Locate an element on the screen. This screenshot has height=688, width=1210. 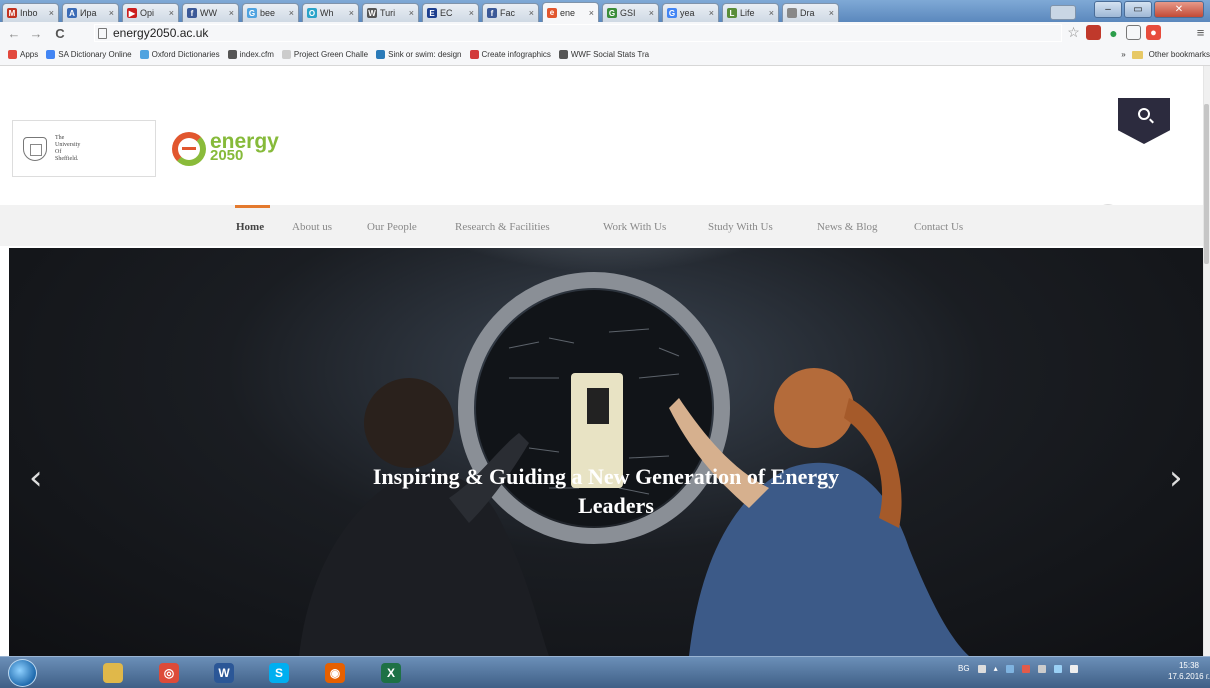
bookmark-item: WWF Social Stats Tra is located at coordinates (603, 54).